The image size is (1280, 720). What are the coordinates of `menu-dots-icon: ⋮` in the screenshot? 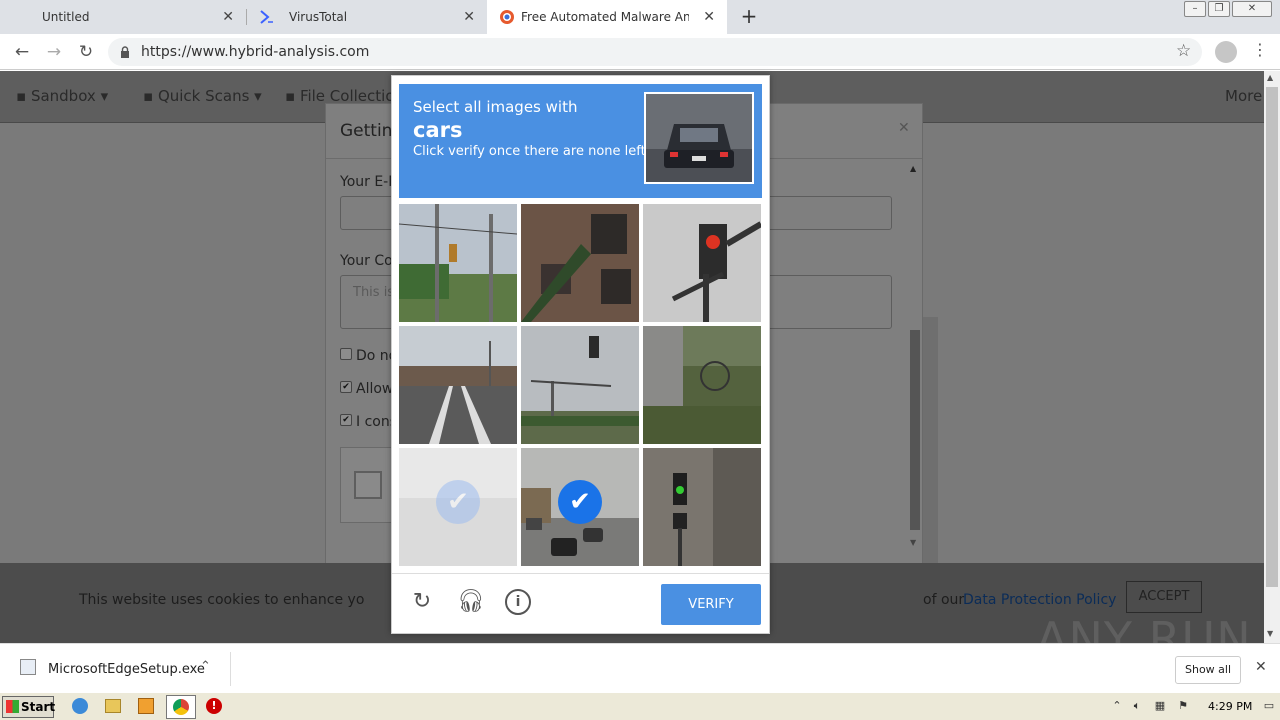 It's located at (1260, 49).